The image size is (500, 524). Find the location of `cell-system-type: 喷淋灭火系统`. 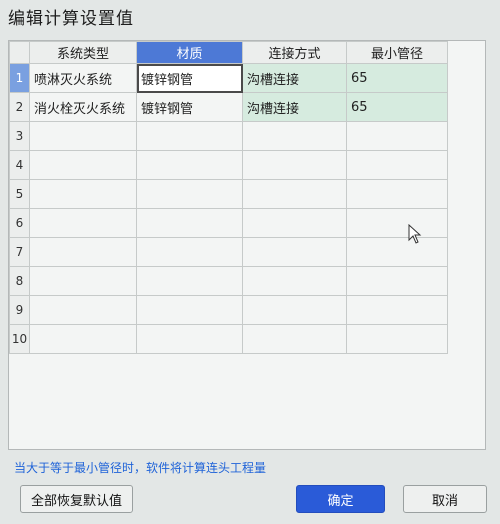

cell-system-type: 喷淋灭火系统 is located at coordinates (83, 78).